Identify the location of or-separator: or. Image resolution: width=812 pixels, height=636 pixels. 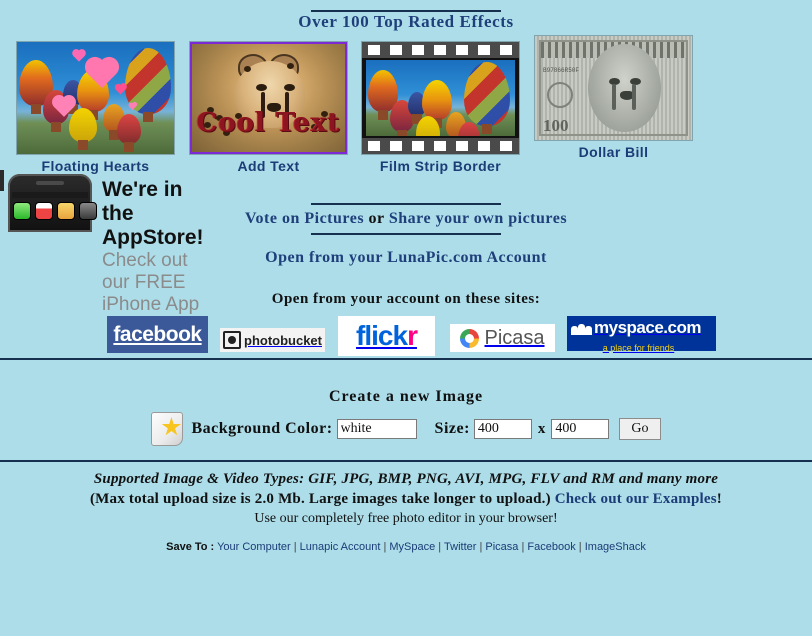
(376, 218).